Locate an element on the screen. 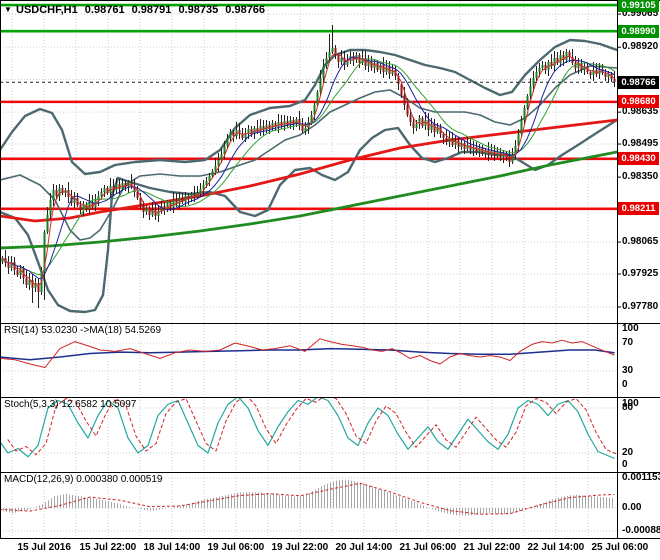 Image resolution: width=660 pixels, height=560 pixels. time-axis-label: 22 Jul 14:00 is located at coordinates (556, 547).